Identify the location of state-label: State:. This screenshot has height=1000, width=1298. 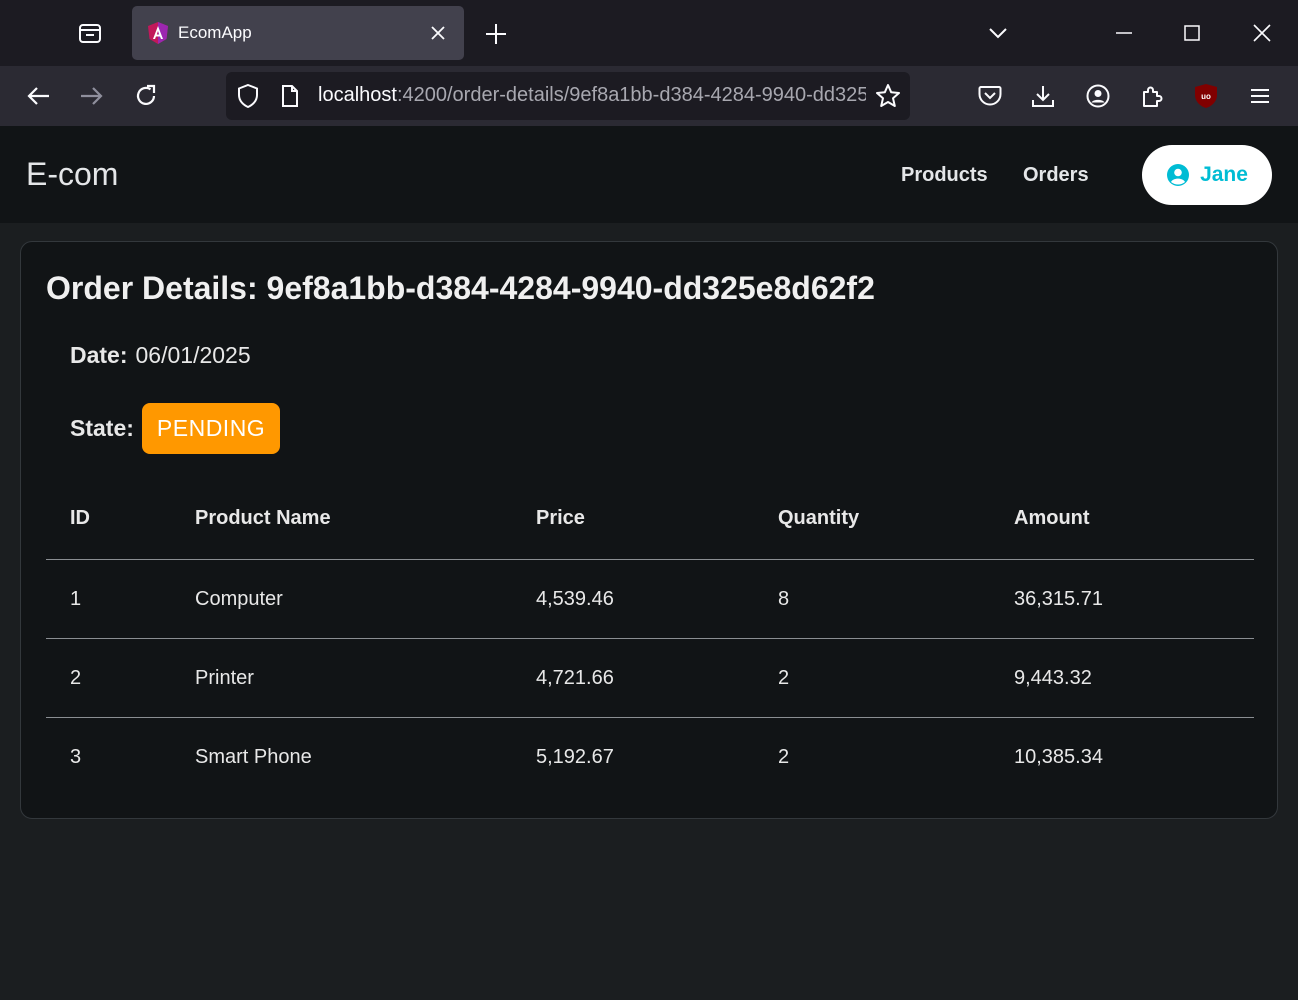
(102, 428).